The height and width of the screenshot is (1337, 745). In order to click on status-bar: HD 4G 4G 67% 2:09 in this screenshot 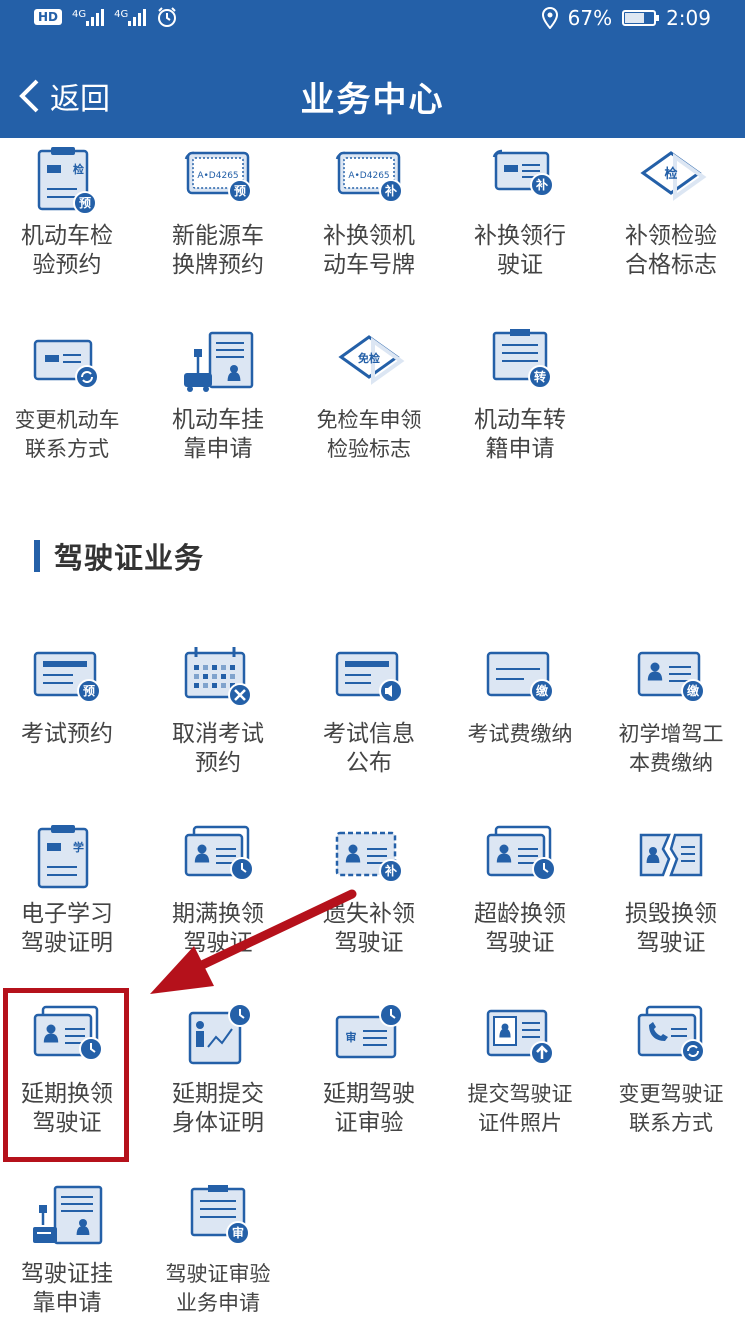, I will do `click(372, 20)`.